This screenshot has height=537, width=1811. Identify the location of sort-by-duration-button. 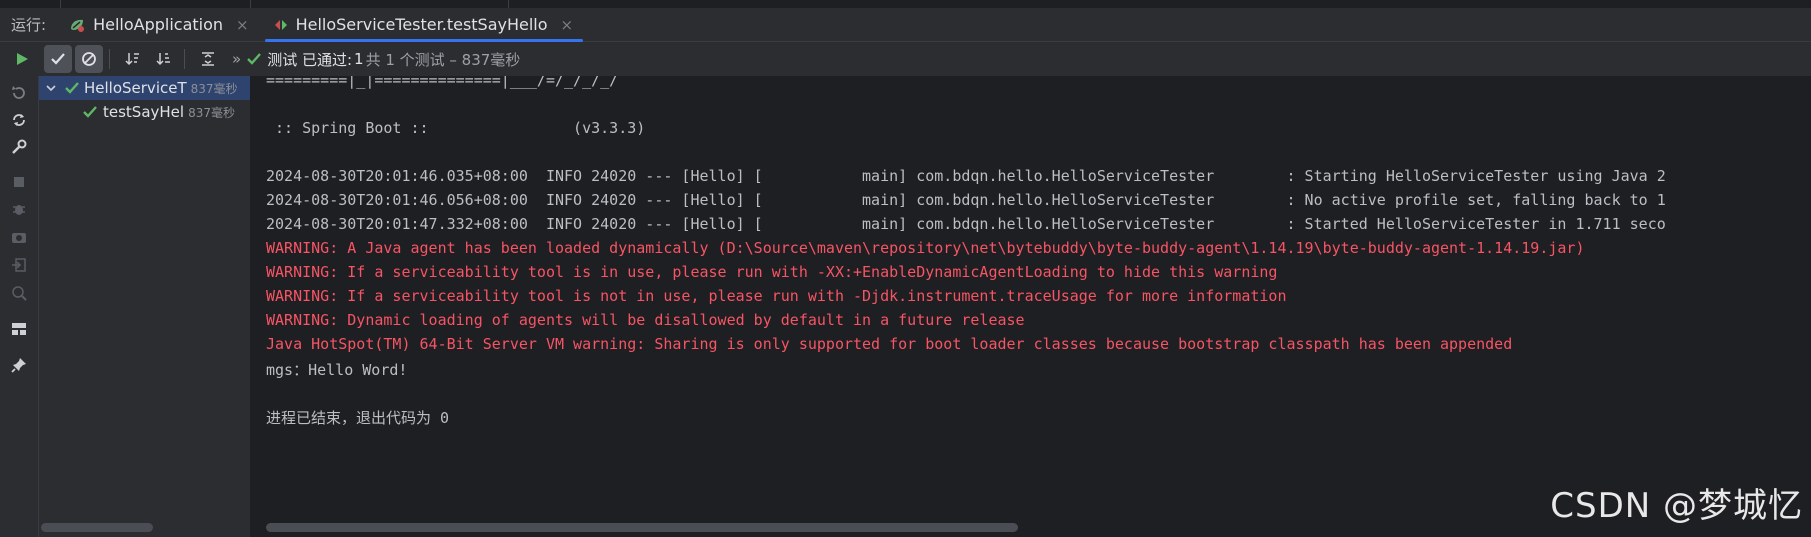
(164, 59).